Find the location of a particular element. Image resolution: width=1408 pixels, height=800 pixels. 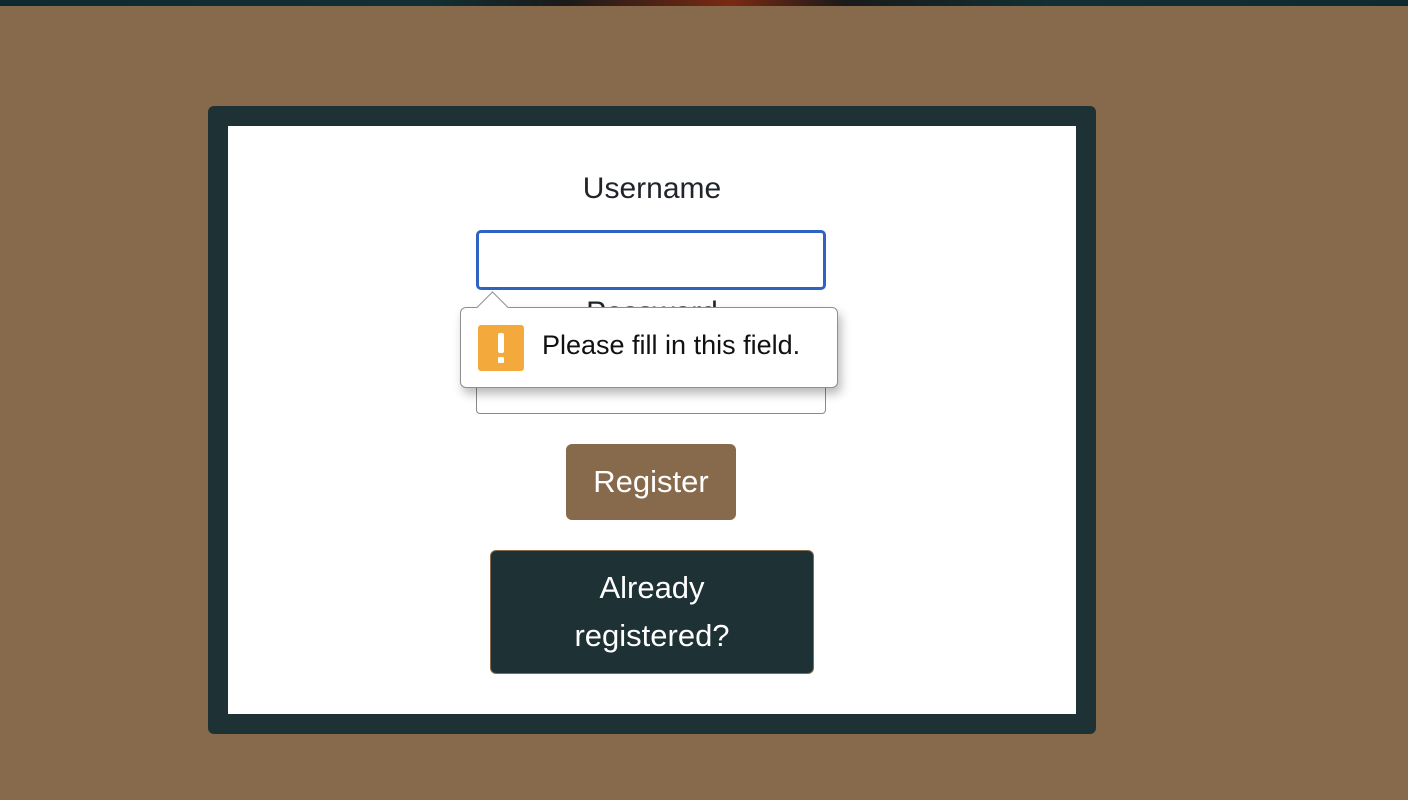

username-input is located at coordinates (651, 260).